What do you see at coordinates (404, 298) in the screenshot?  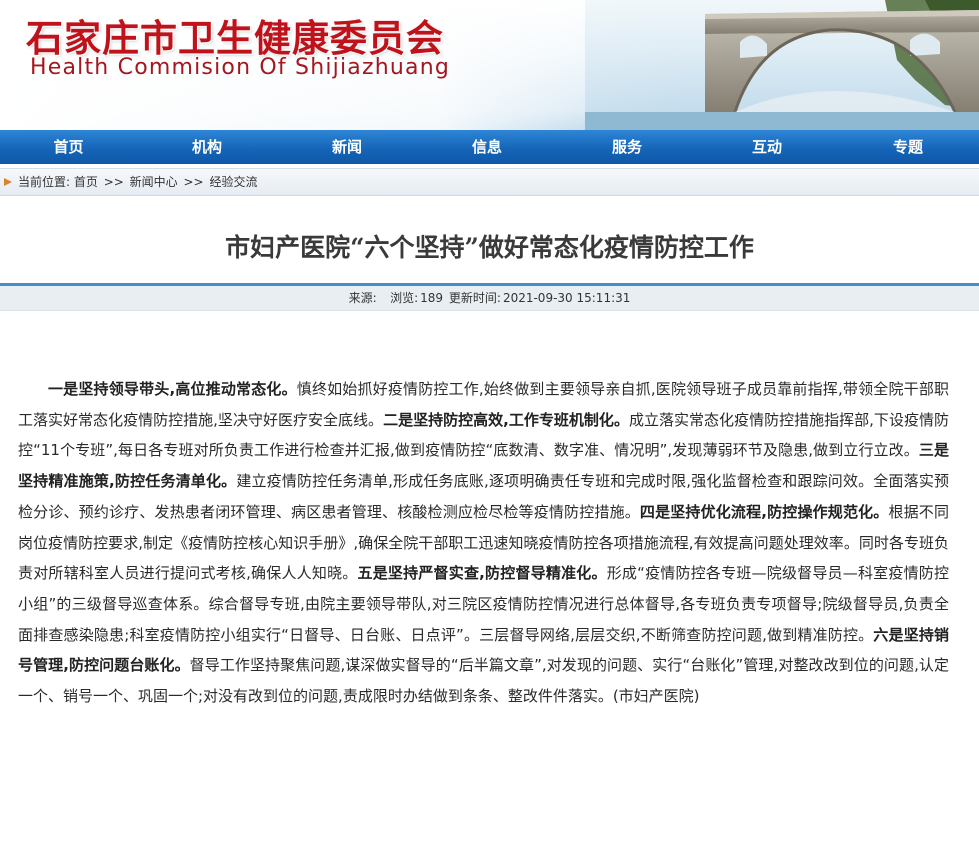 I see `views-label: 浏览:` at bounding box center [404, 298].